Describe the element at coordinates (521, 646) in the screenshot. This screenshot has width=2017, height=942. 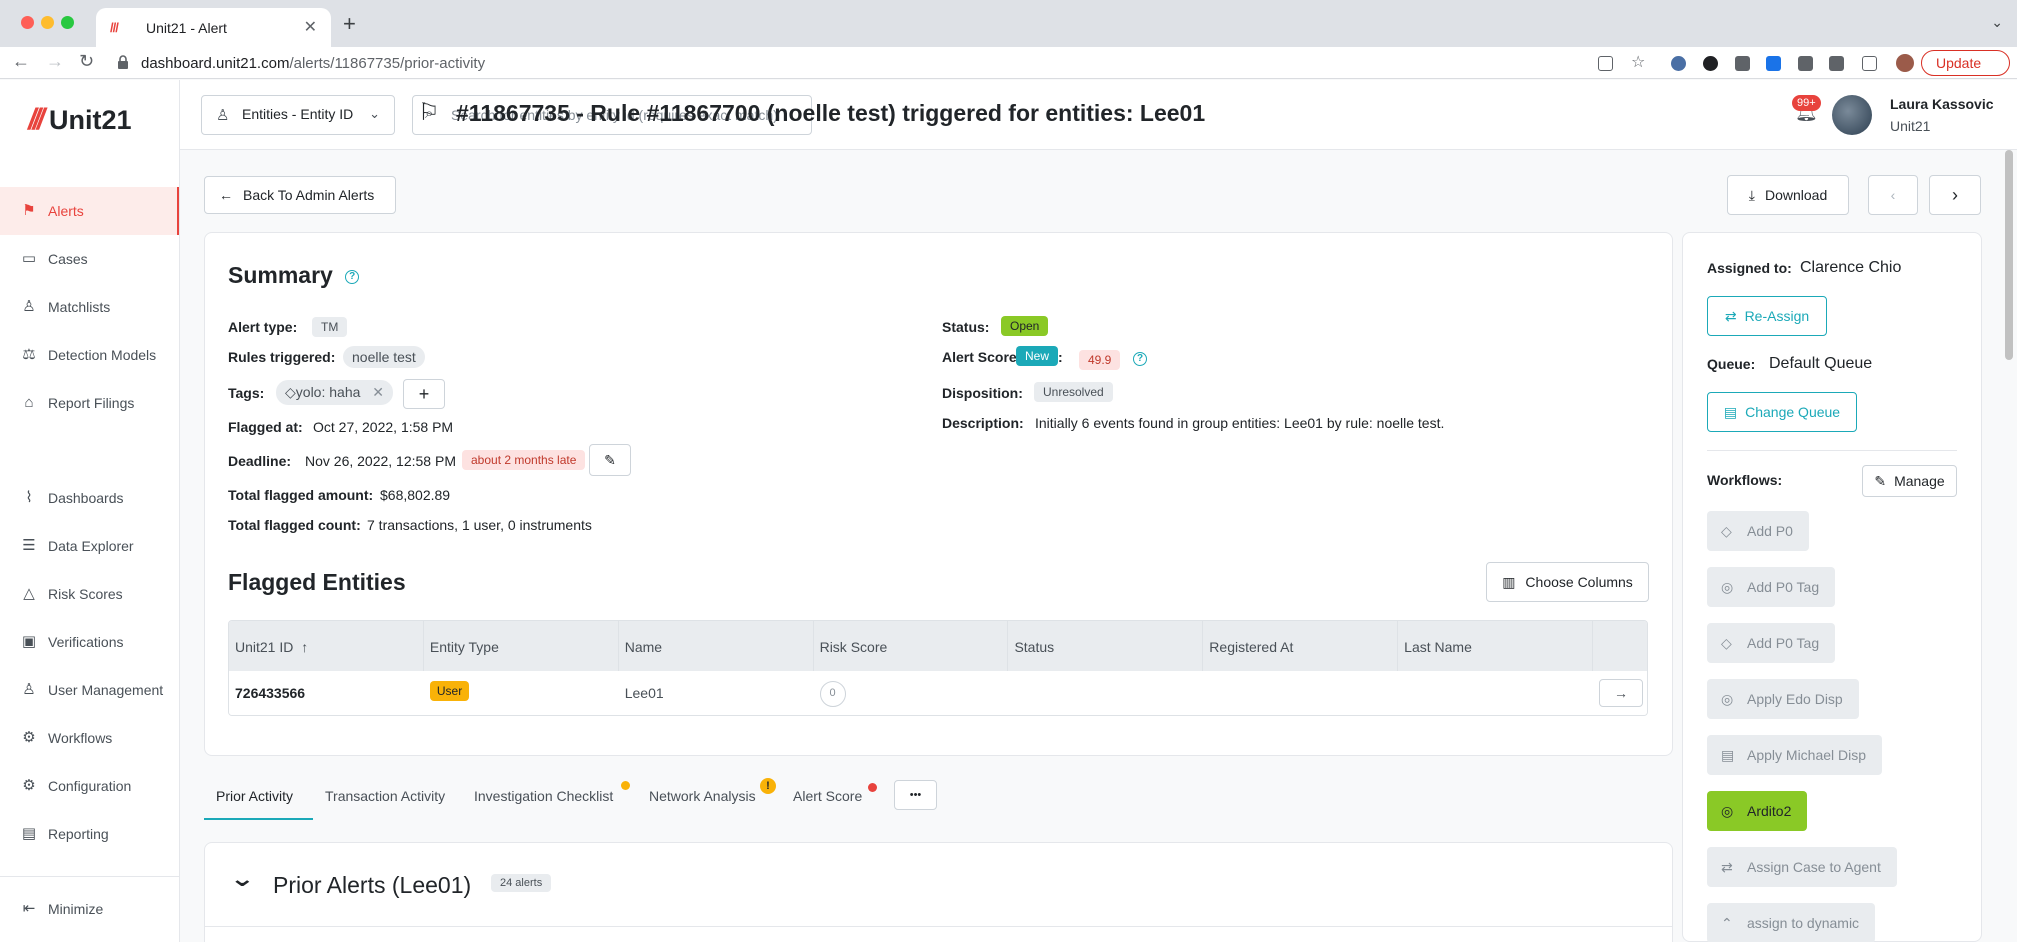
I see `column-header-entity-type: Entity Type` at that location.